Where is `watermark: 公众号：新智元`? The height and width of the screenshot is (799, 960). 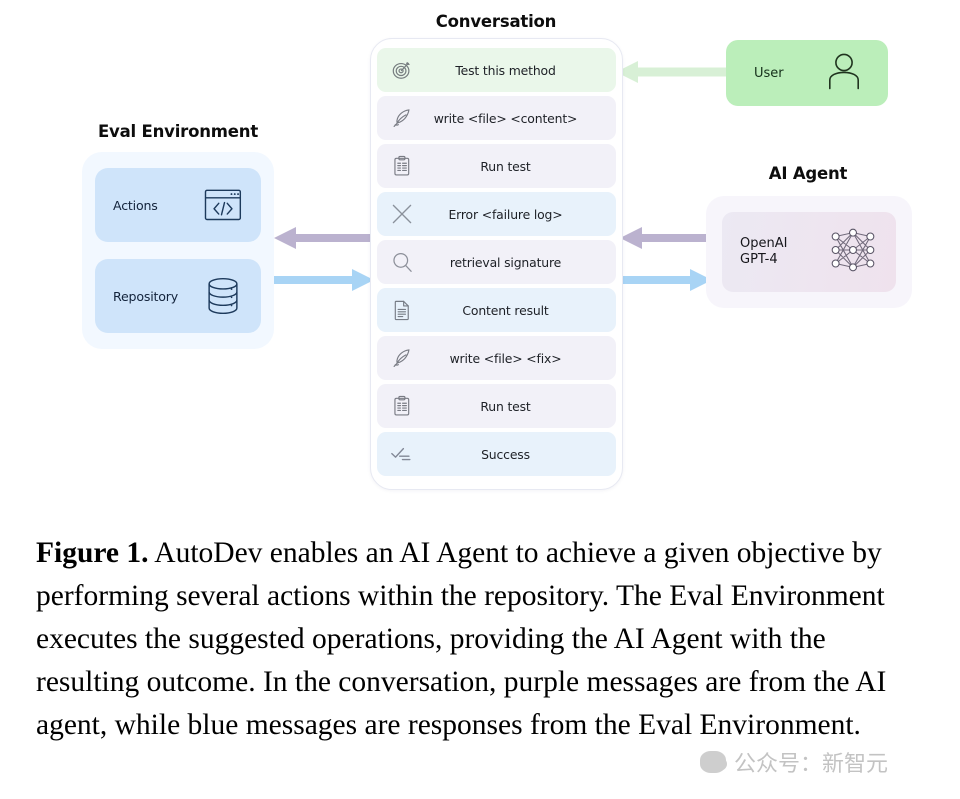 watermark: 公众号：新智元 is located at coordinates (829, 762).